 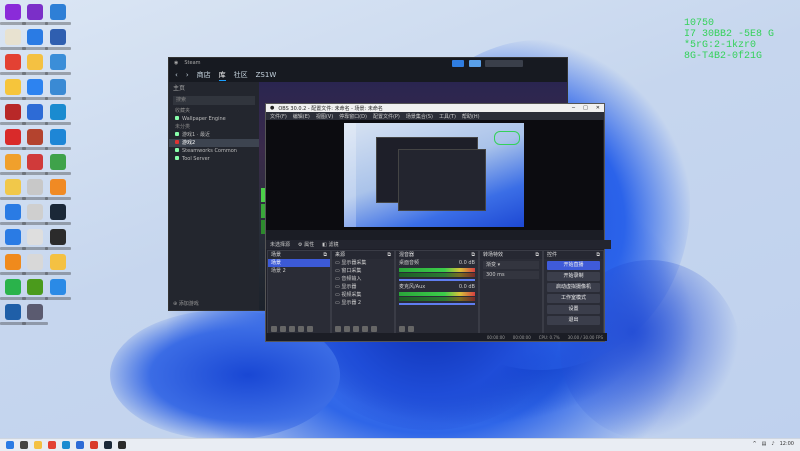 I want to click on menu-file: 文件(F), so click(x=278, y=116).